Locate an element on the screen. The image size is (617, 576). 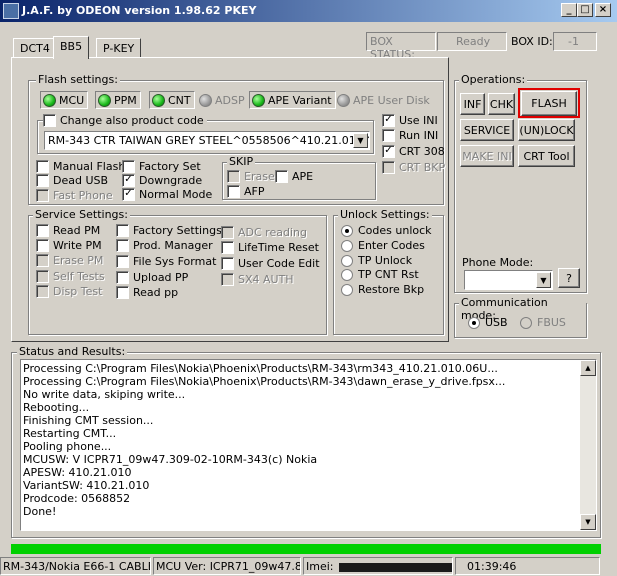
write-pm-checkbox: Write PM is located at coordinates (69, 245).